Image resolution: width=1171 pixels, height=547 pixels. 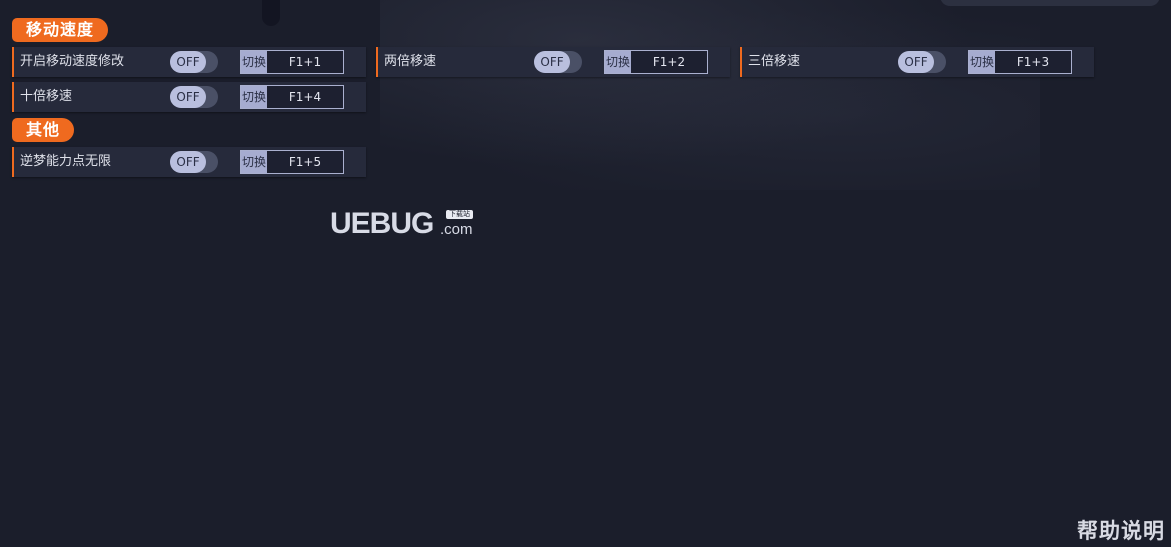 I want to click on cheat-row-triple-speed: 三倍移速 OFF 切换 F1+3, so click(x=917, y=62).